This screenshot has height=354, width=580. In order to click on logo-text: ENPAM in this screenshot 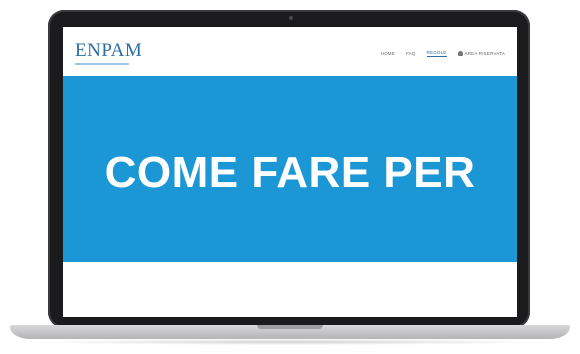, I will do `click(109, 50)`.